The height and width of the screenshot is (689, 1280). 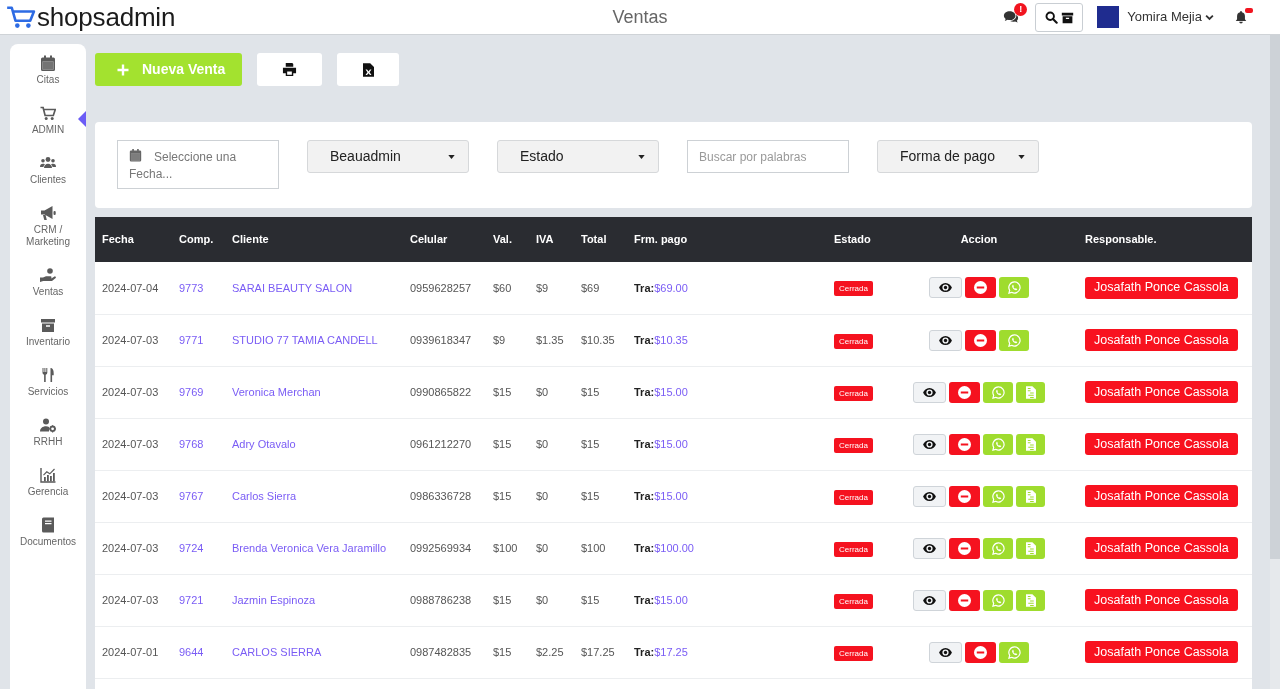 What do you see at coordinates (768, 156) in the screenshot?
I see `search-field: Buscar por palabras` at bounding box center [768, 156].